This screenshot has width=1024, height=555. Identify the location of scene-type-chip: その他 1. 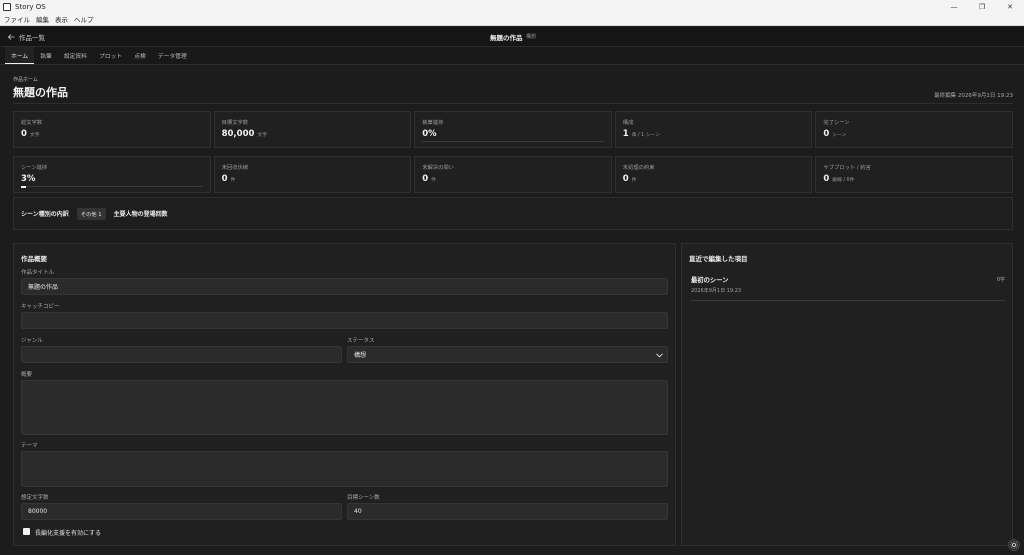
(91, 213).